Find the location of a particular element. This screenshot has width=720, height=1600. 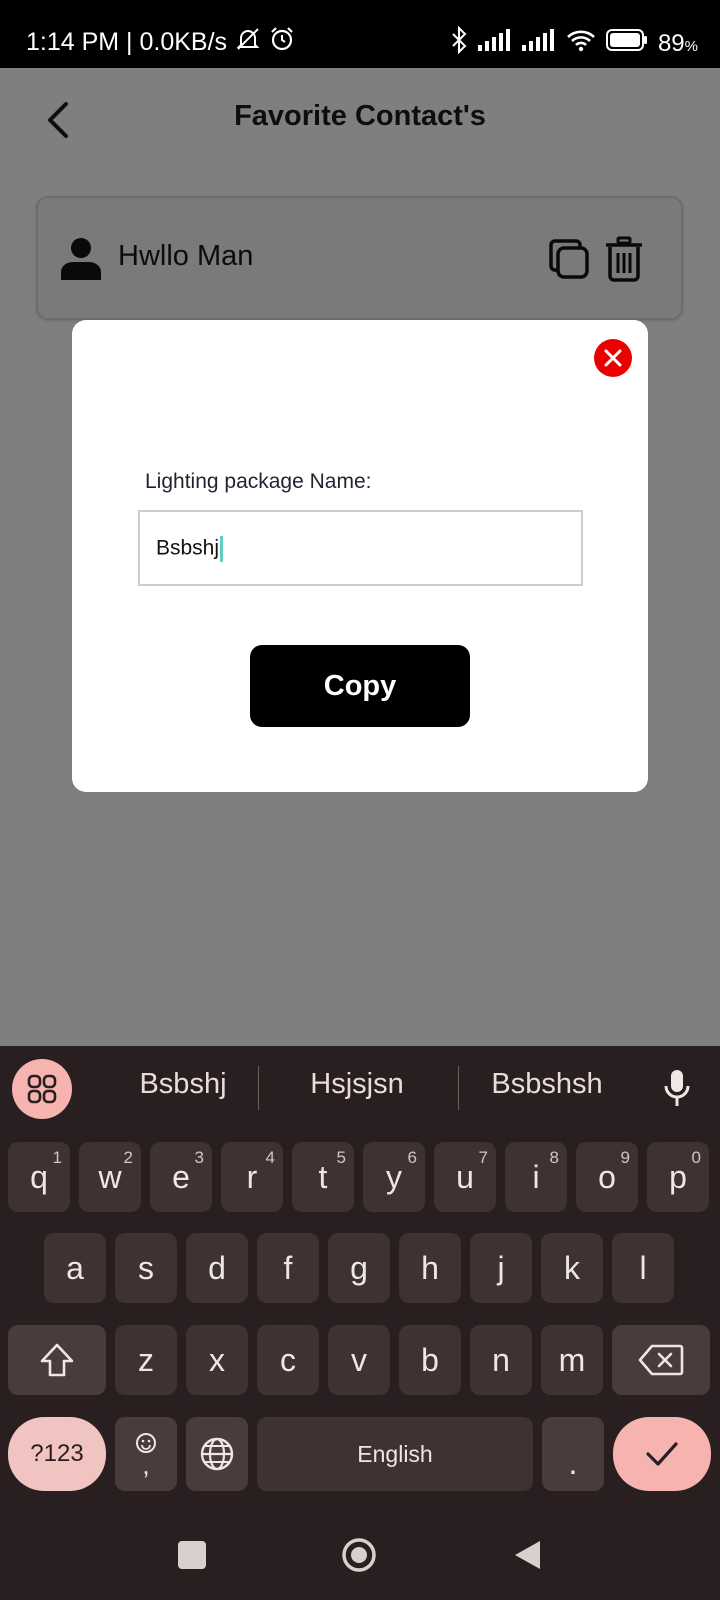

alarm-icon is located at coordinates (282, 42).